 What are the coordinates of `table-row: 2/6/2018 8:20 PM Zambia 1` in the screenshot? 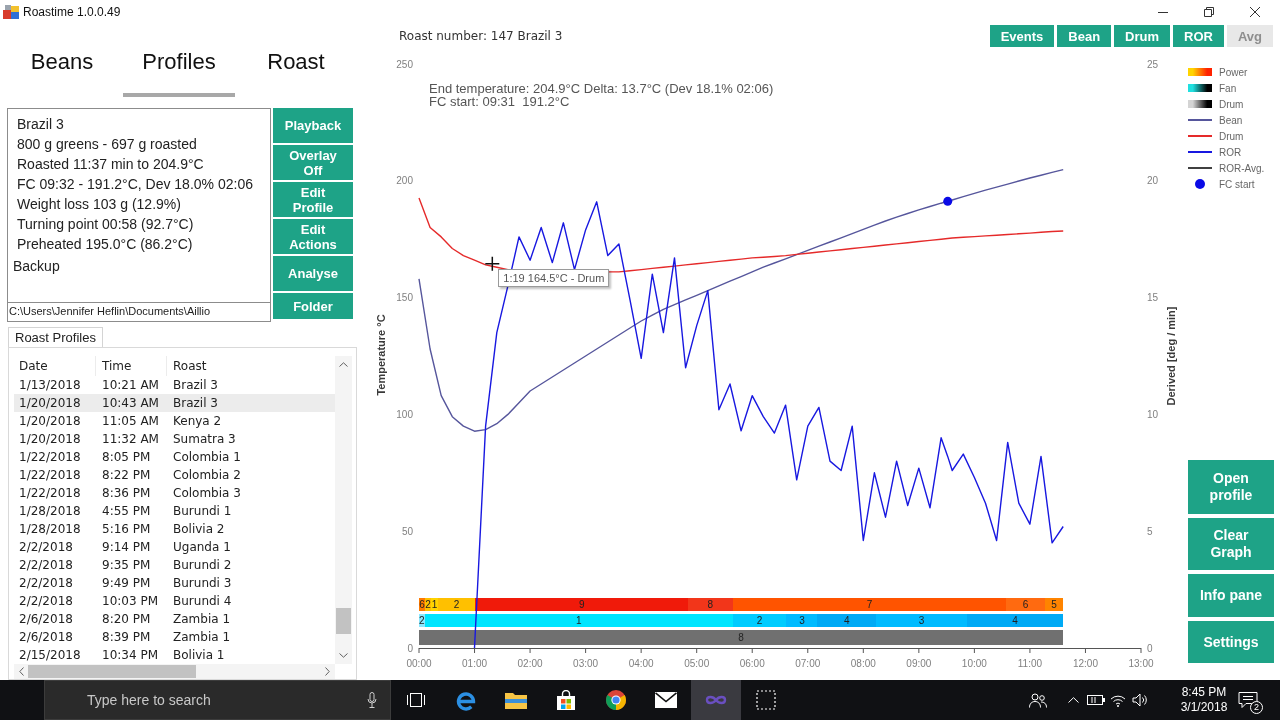 It's located at (174, 619).